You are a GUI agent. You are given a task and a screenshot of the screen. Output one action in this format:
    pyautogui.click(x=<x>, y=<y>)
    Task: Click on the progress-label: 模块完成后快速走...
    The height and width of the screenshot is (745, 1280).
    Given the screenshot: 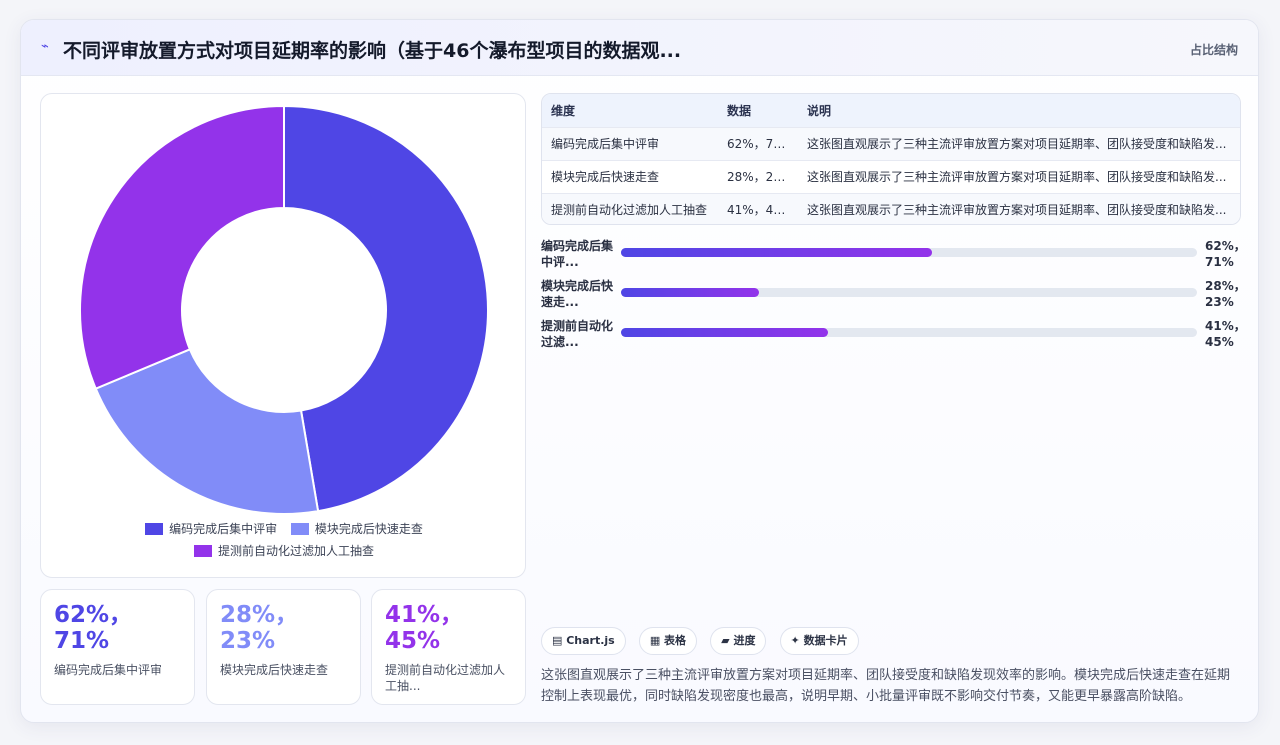 What is the action you would take?
    pyautogui.click(x=577, y=294)
    